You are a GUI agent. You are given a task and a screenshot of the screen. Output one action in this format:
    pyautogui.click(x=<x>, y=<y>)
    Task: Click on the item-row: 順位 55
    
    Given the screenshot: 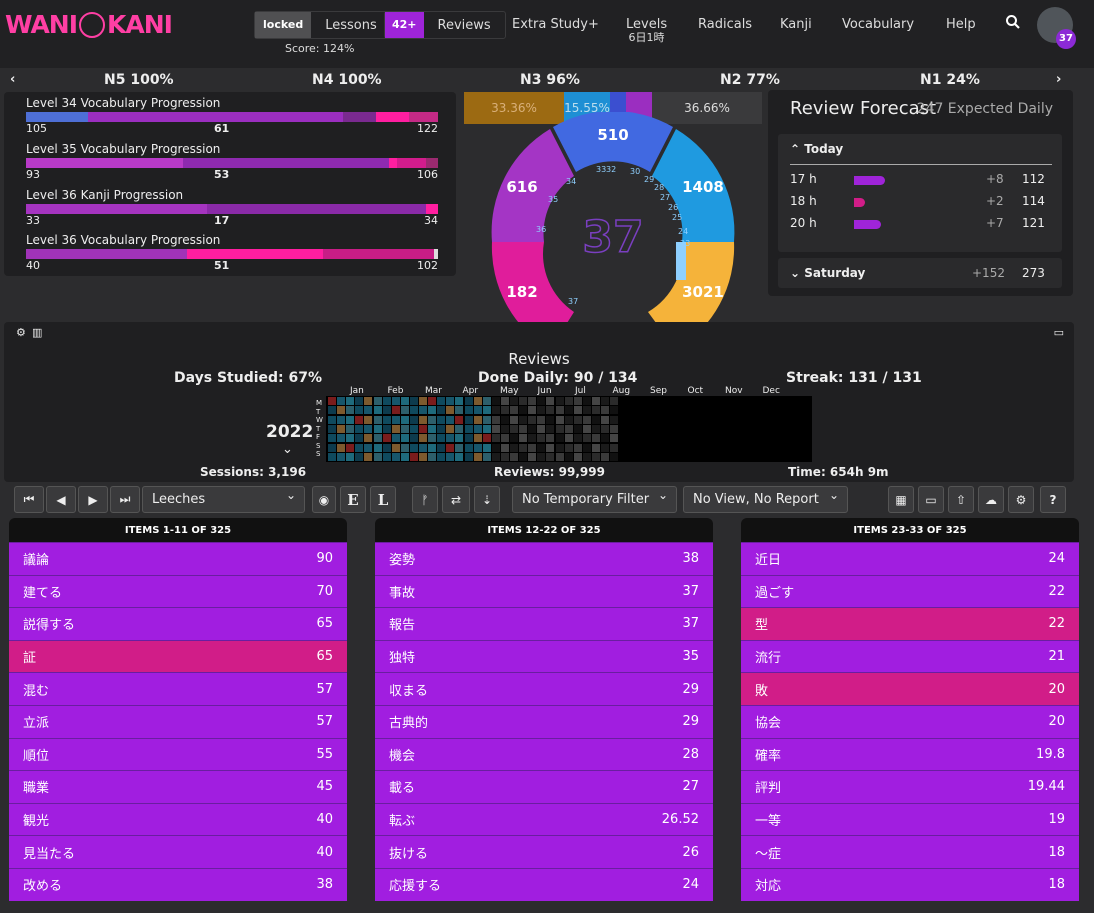 What is the action you would take?
    pyautogui.click(x=178, y=754)
    